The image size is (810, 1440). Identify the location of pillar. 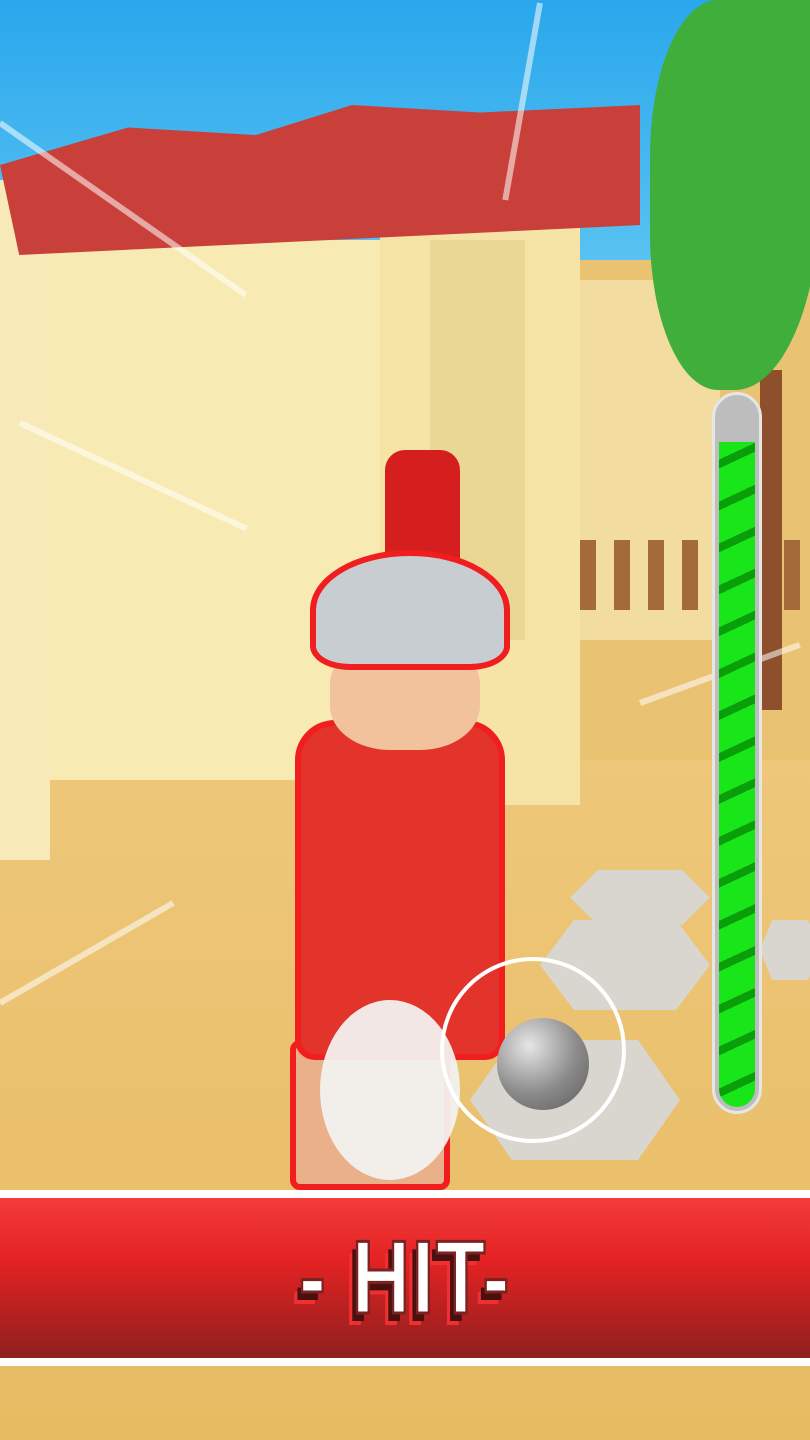
(25, 520).